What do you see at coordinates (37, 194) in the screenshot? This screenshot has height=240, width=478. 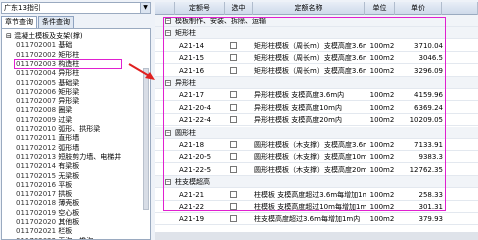 I see `tree-node-code: 011702017` at bounding box center [37, 194].